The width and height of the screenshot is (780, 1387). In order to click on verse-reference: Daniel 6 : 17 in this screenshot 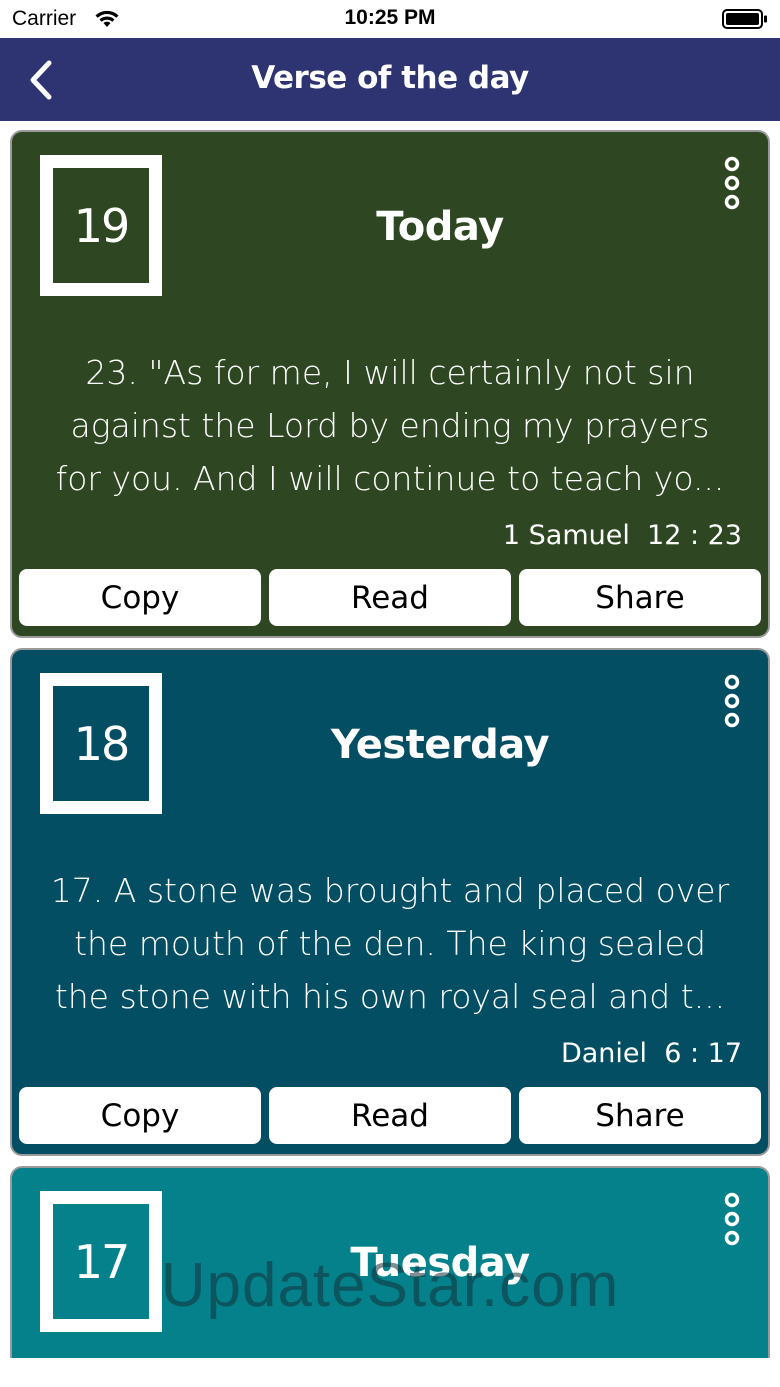, I will do `click(651, 1053)`.